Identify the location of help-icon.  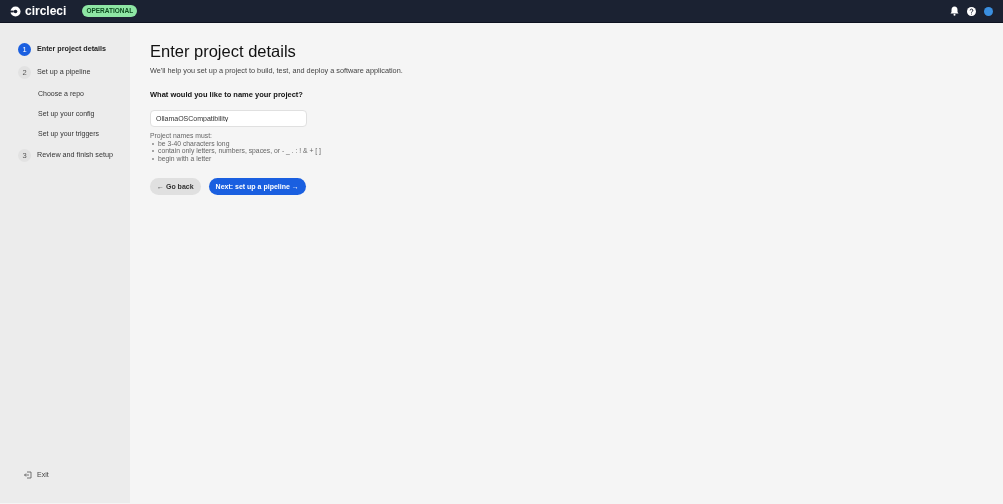
(971, 11).